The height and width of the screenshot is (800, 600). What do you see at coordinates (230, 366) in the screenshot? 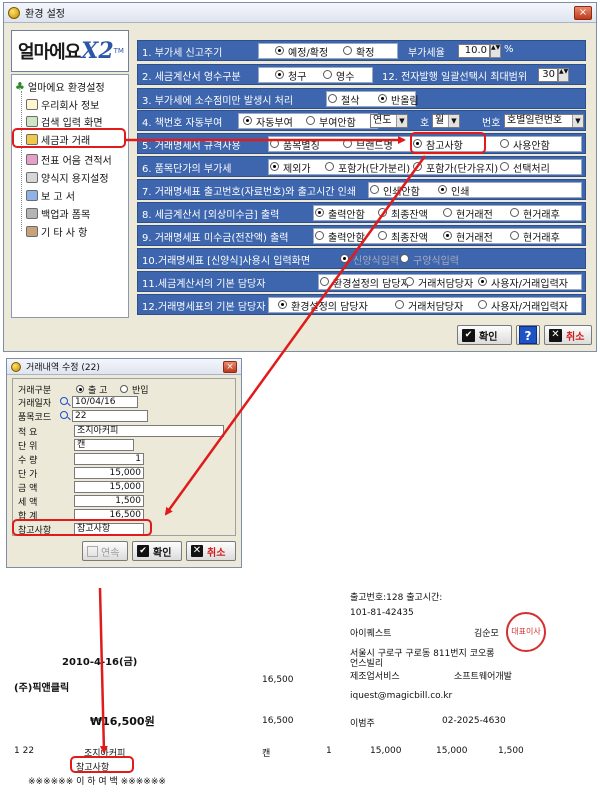
I see `edit-close-button: ×` at bounding box center [230, 366].